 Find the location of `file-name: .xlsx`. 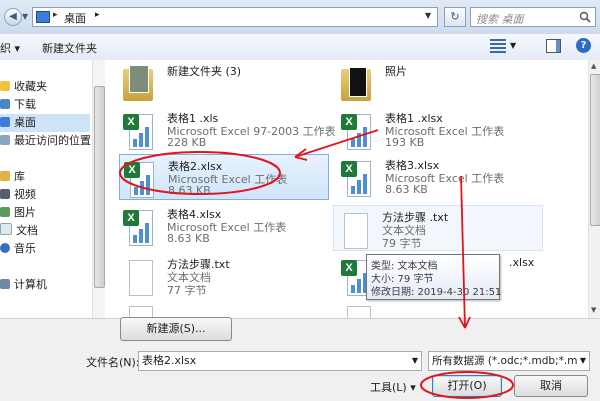

file-name: .xlsx is located at coordinates (522, 262).